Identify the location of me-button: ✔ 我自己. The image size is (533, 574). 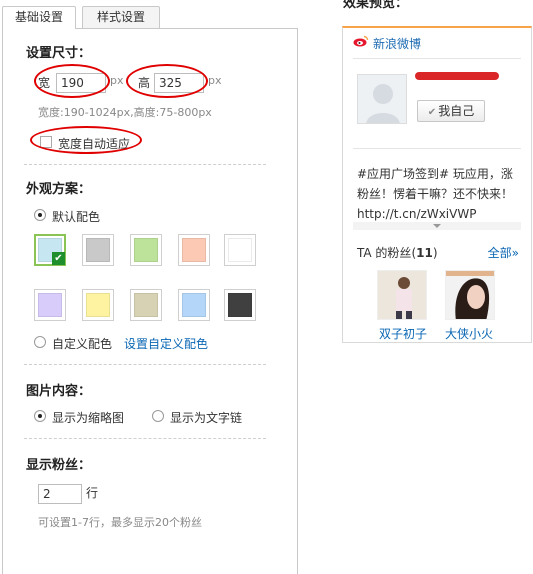
(451, 111).